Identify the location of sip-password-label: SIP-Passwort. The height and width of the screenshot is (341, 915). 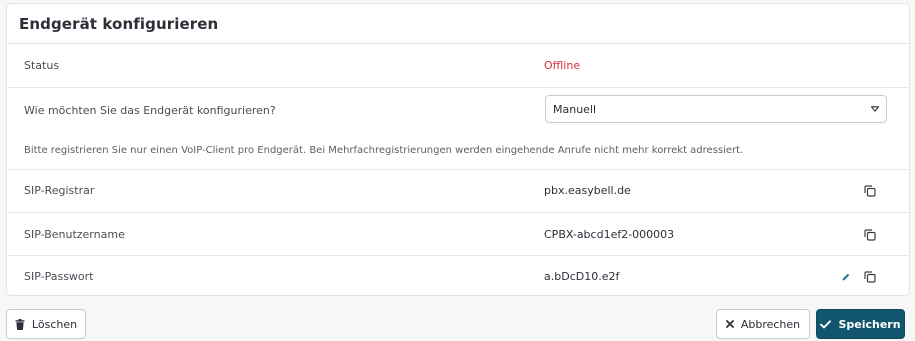
(59, 276).